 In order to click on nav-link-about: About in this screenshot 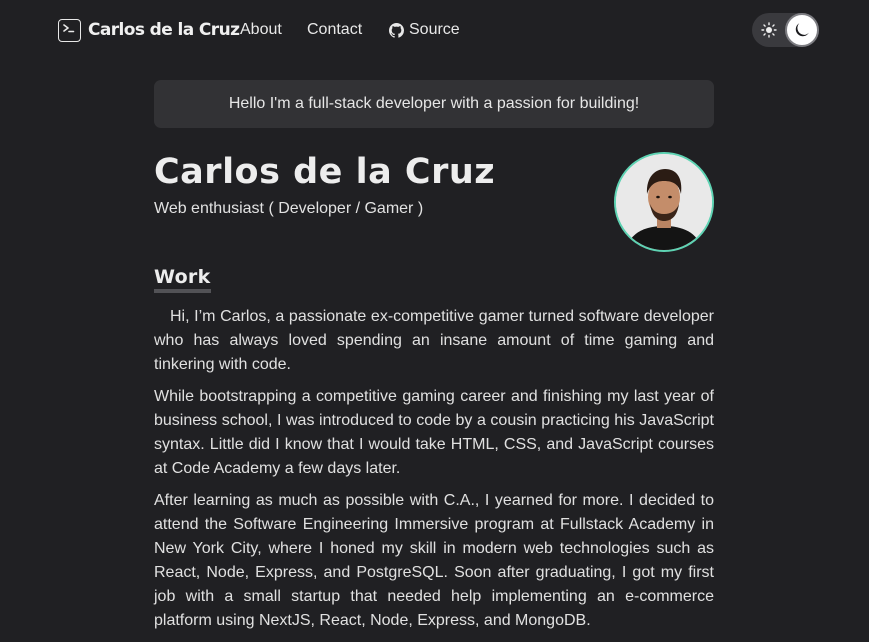, I will do `click(261, 30)`.